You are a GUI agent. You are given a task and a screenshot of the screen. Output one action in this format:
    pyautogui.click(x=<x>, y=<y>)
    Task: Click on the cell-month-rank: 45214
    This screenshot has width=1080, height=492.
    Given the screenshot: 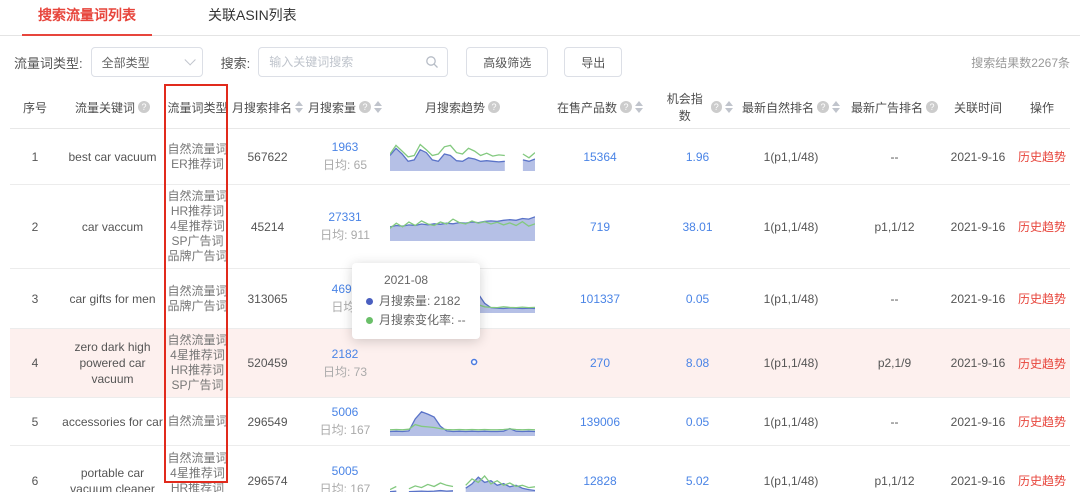 What is the action you would take?
    pyautogui.click(x=267, y=226)
    